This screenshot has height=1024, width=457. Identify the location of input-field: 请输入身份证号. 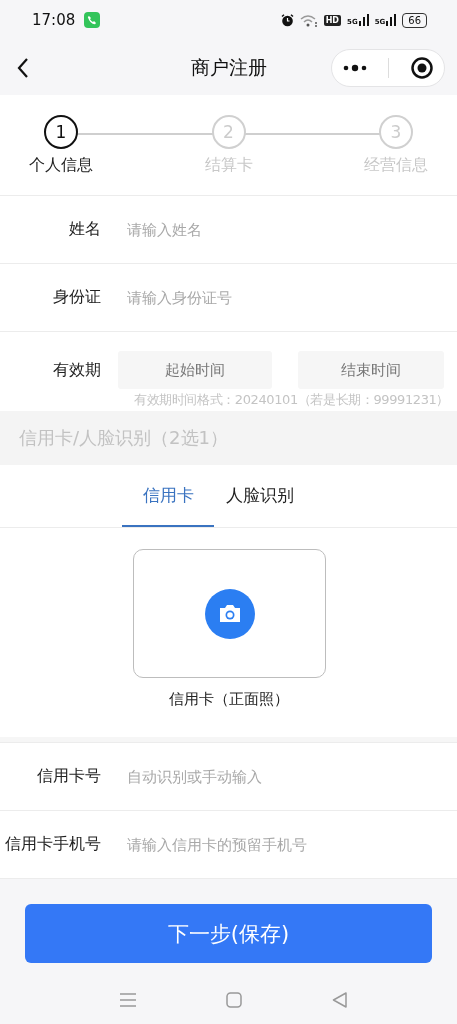
(292, 297).